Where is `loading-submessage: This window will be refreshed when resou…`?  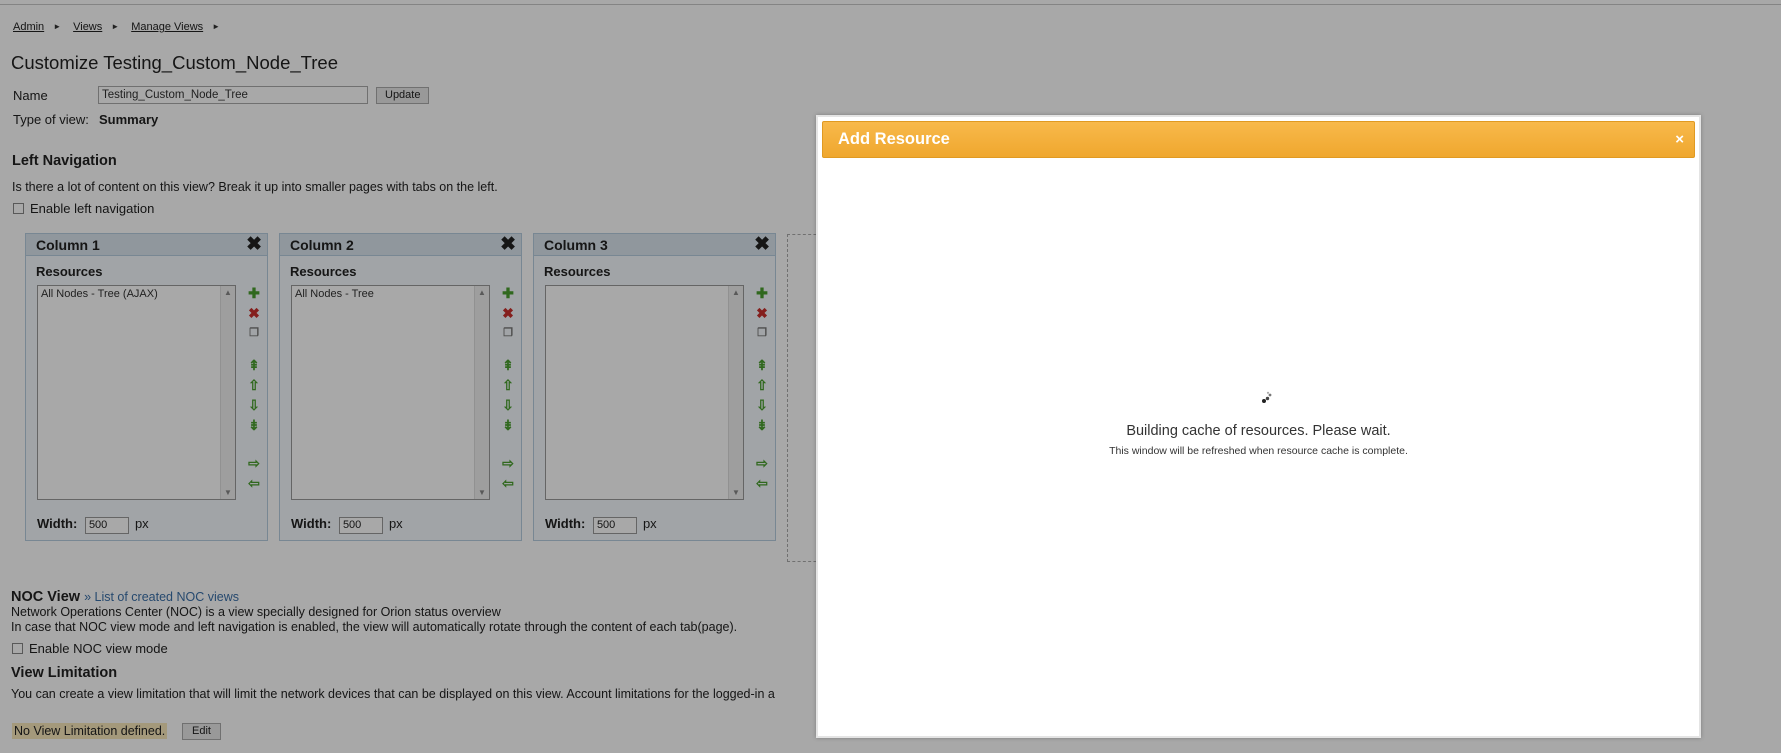 loading-submessage: This window will be refreshed when resou… is located at coordinates (1258, 451).